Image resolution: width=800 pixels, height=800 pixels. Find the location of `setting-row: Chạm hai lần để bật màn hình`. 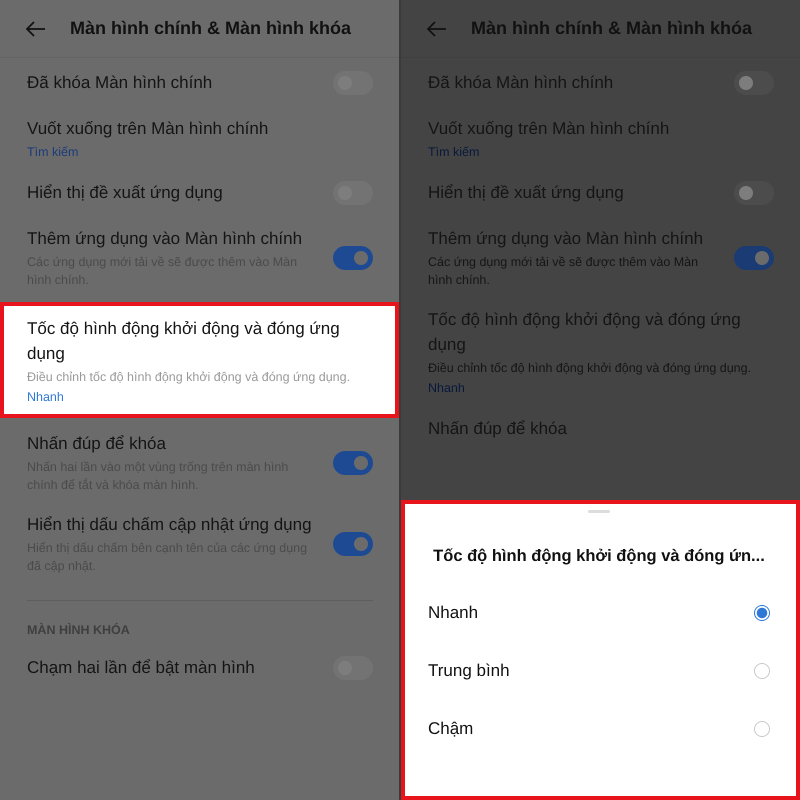

setting-row: Chạm hai lần để bật màn hình is located at coordinates (199, 667).